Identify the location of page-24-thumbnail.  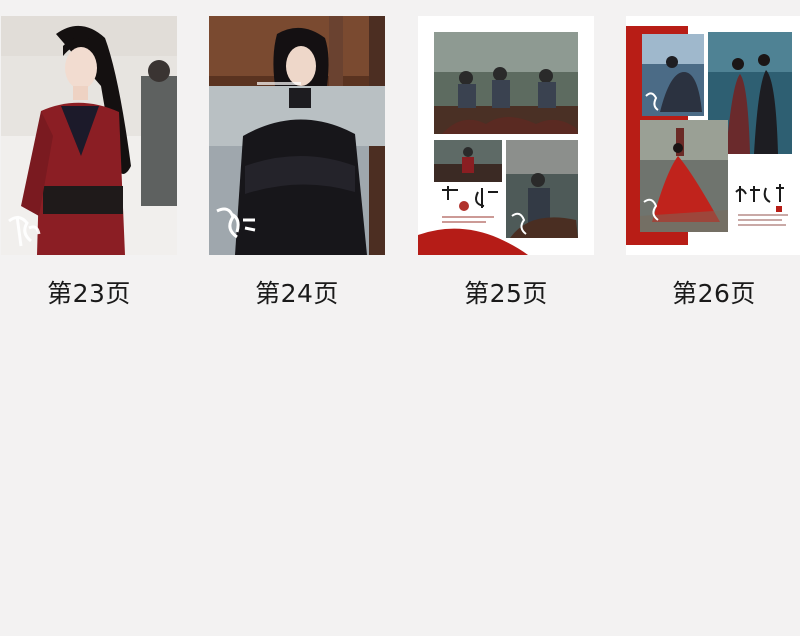
(297, 135).